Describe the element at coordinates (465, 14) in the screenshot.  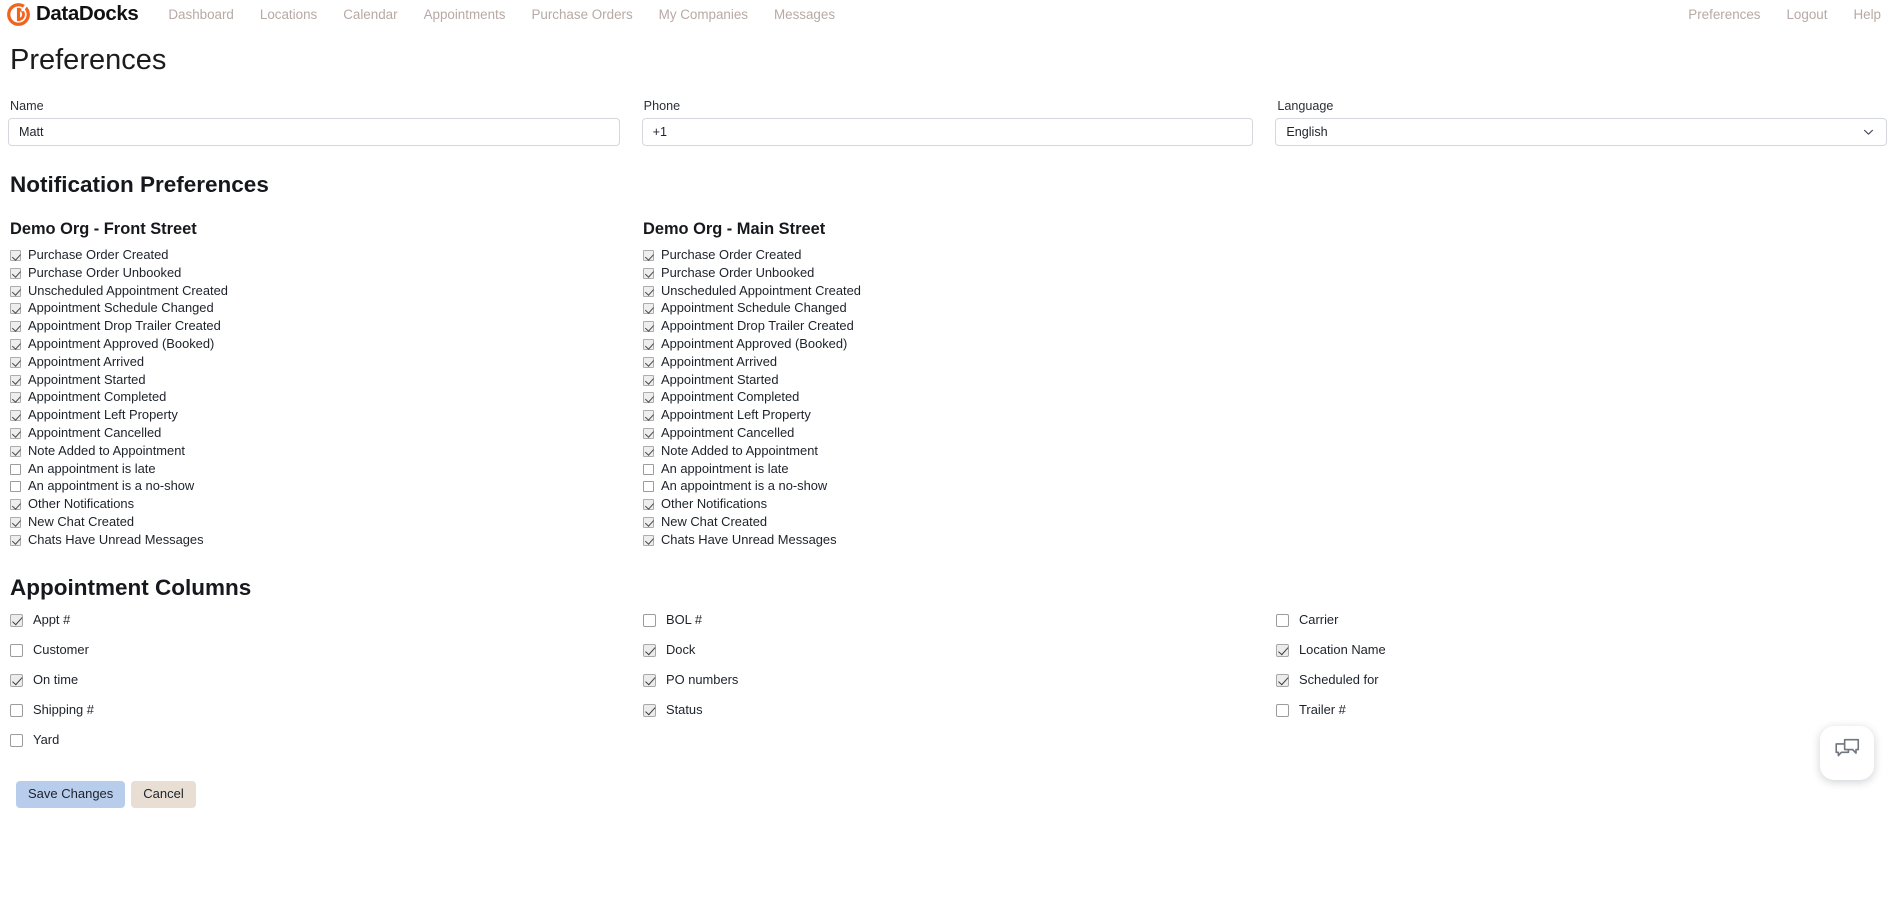
I see `nav-item-appointments: Appointments` at that location.